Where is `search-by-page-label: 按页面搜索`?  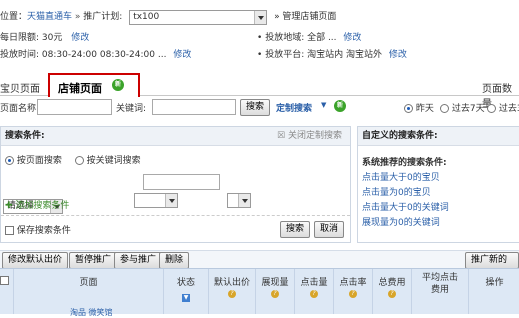 search-by-page-label: 按页面搜索 is located at coordinates (39, 161).